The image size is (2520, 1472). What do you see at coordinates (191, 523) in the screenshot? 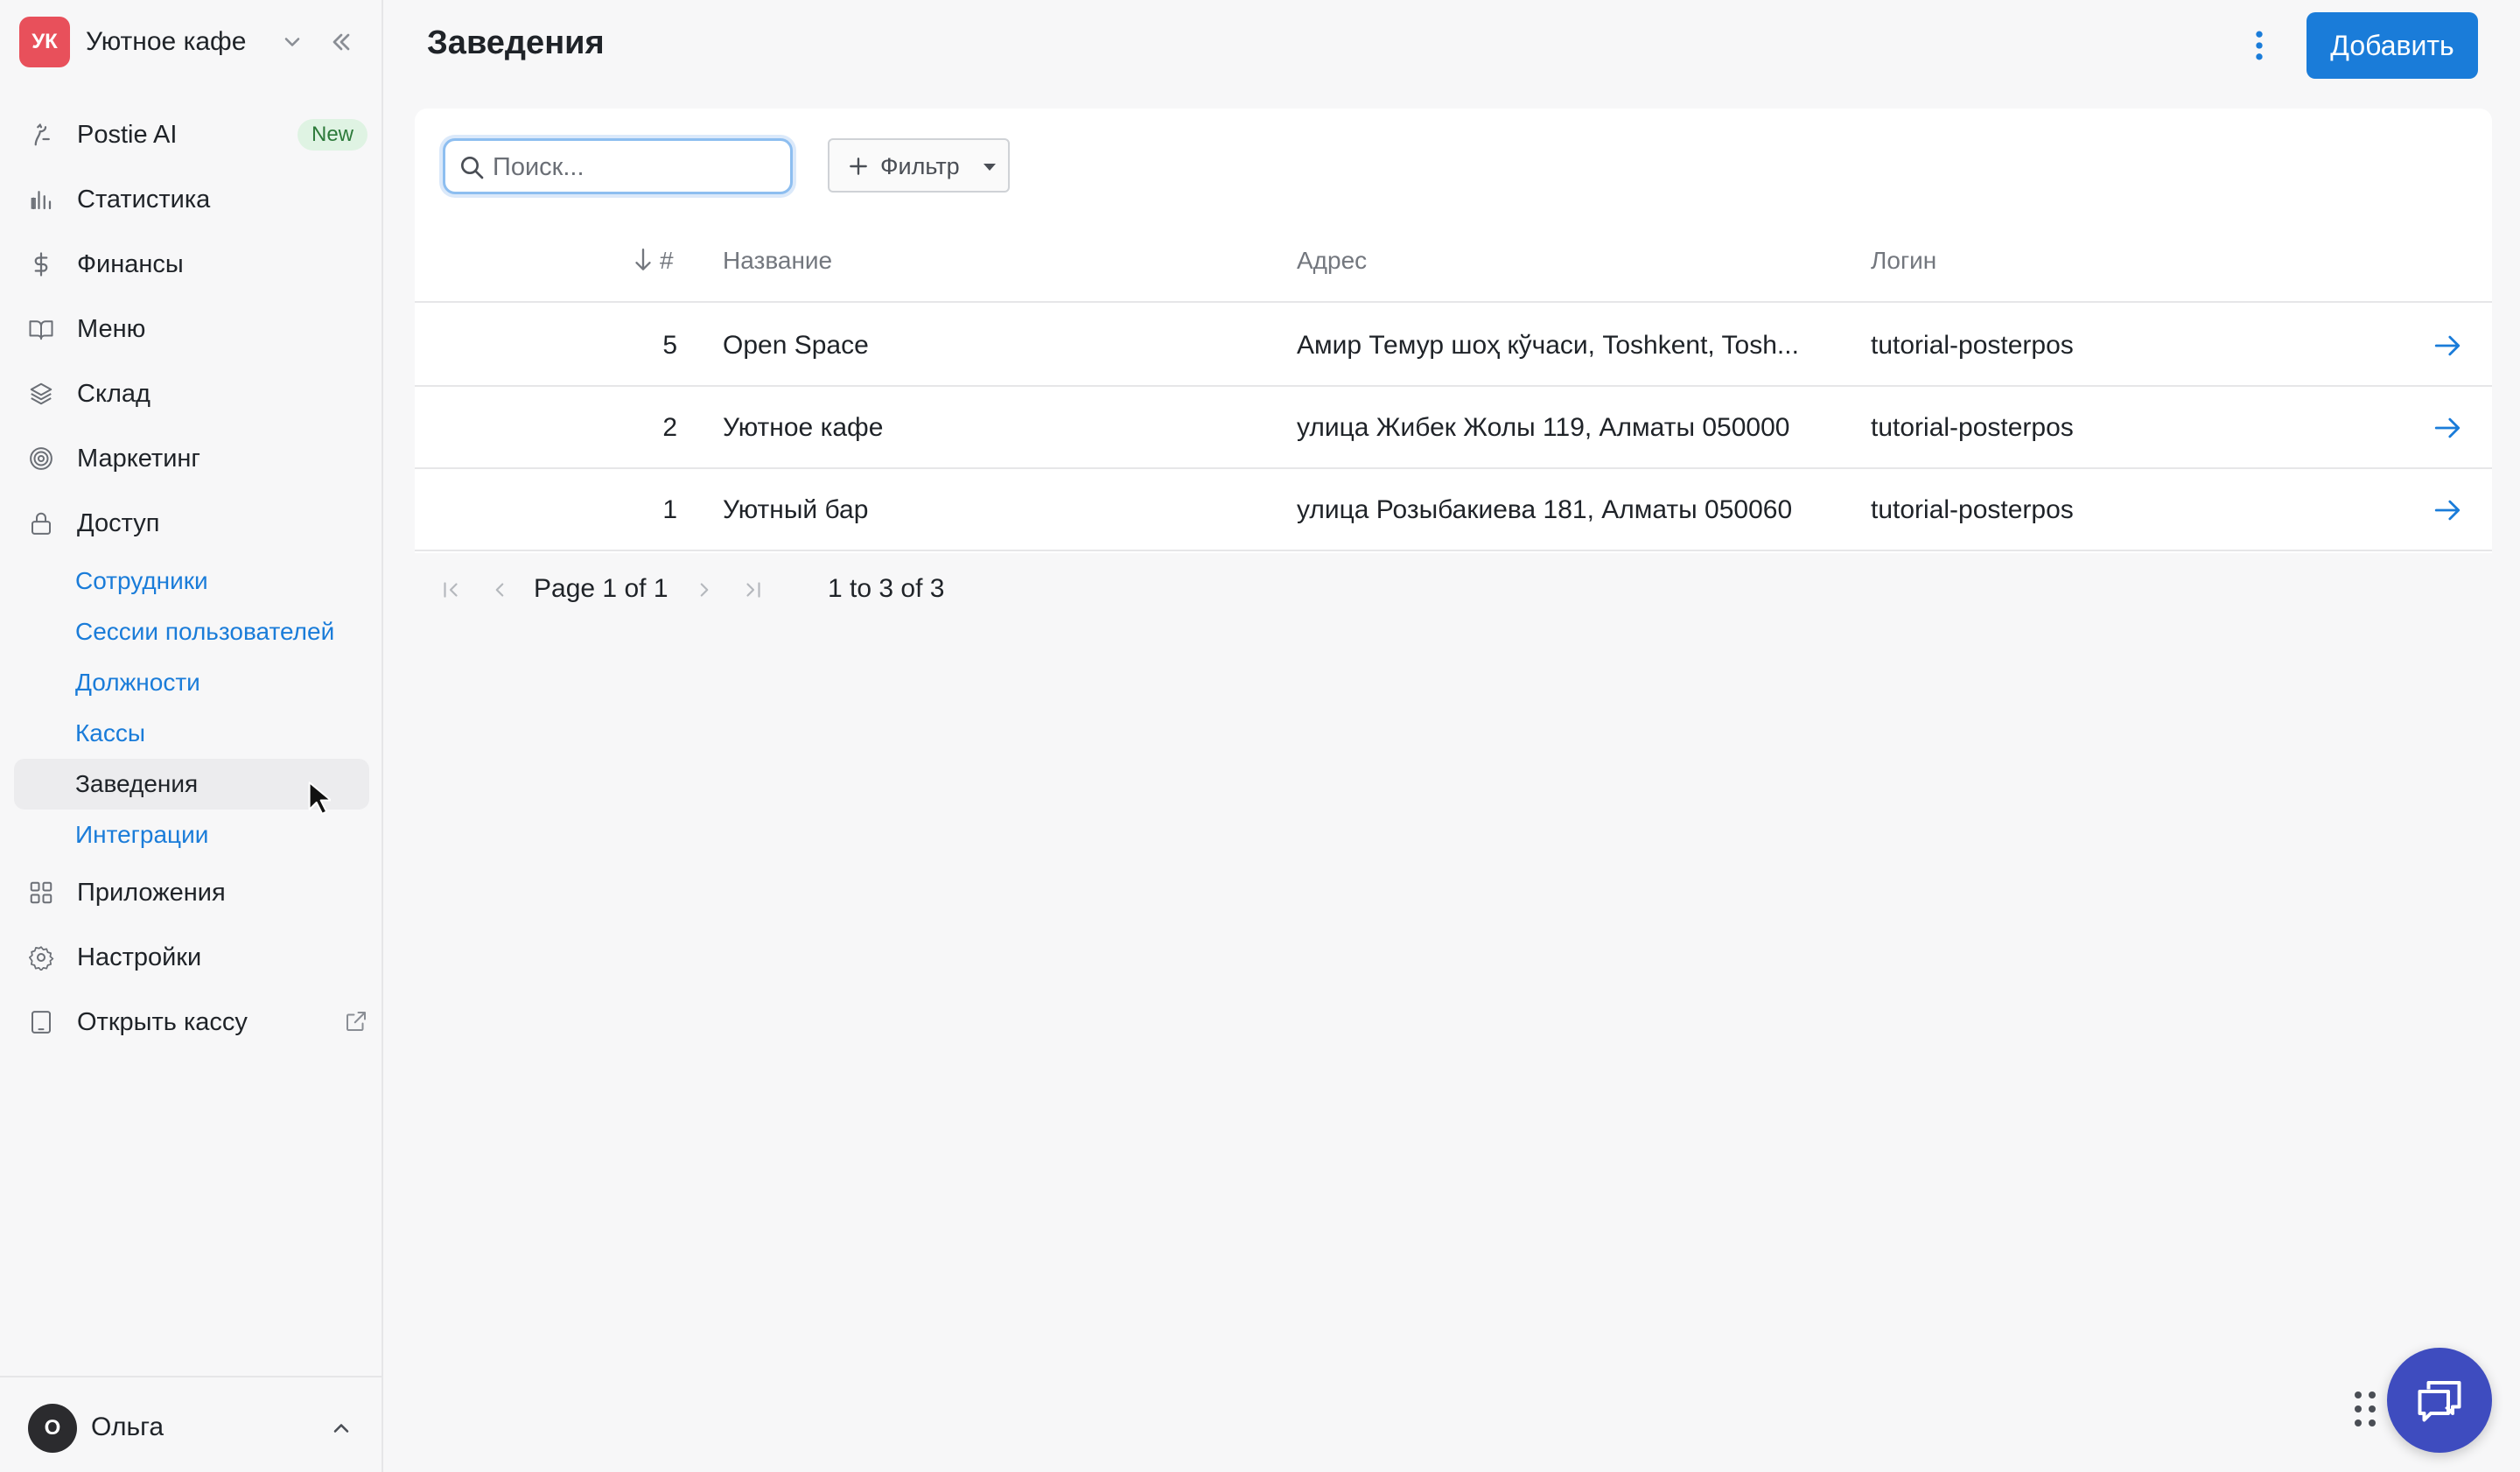
I see `sidebar-item-access: Доступ` at bounding box center [191, 523].